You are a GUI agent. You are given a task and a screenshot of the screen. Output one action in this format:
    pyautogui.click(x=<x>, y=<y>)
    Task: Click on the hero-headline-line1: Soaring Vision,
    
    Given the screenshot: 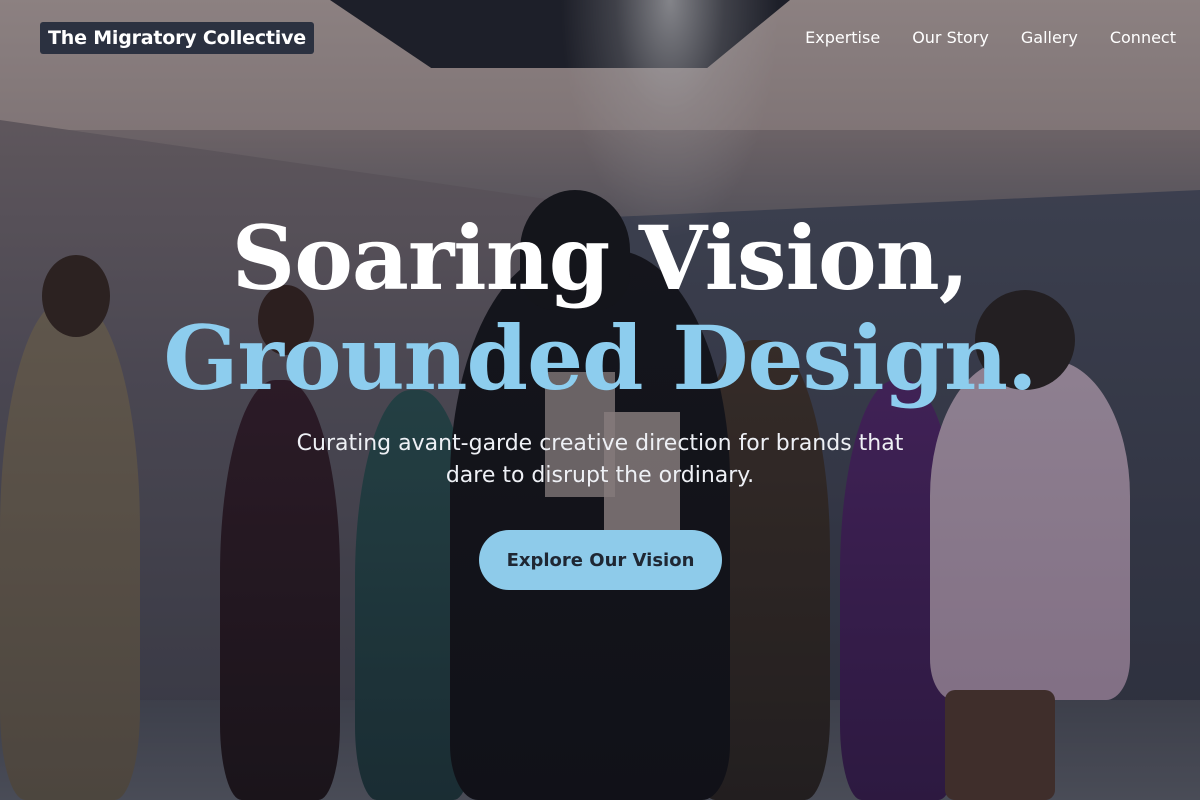 What is the action you would take?
    pyautogui.click(x=600, y=258)
    